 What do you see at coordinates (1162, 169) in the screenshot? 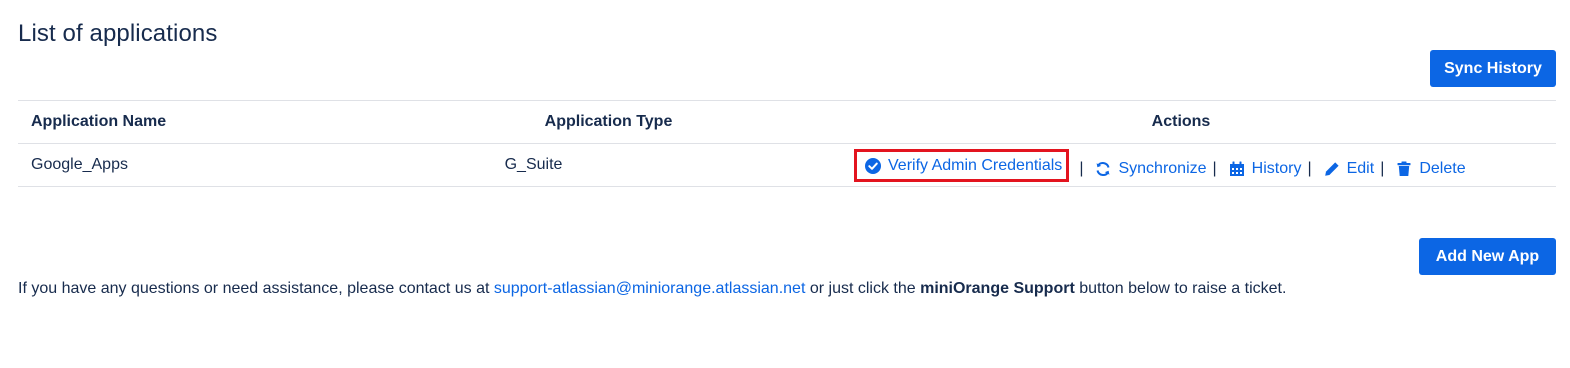
I see `synchronize-label: Synchronize` at bounding box center [1162, 169].